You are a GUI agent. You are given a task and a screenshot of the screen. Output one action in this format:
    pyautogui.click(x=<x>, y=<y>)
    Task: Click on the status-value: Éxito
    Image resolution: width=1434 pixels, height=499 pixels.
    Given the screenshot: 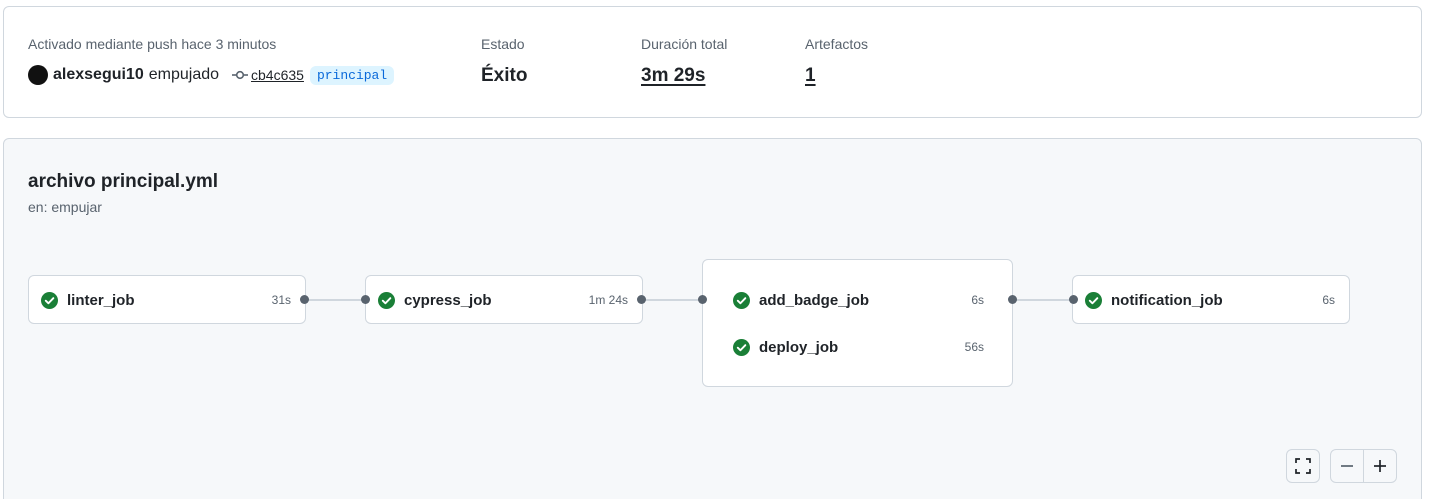 What is the action you would take?
    pyautogui.click(x=504, y=75)
    